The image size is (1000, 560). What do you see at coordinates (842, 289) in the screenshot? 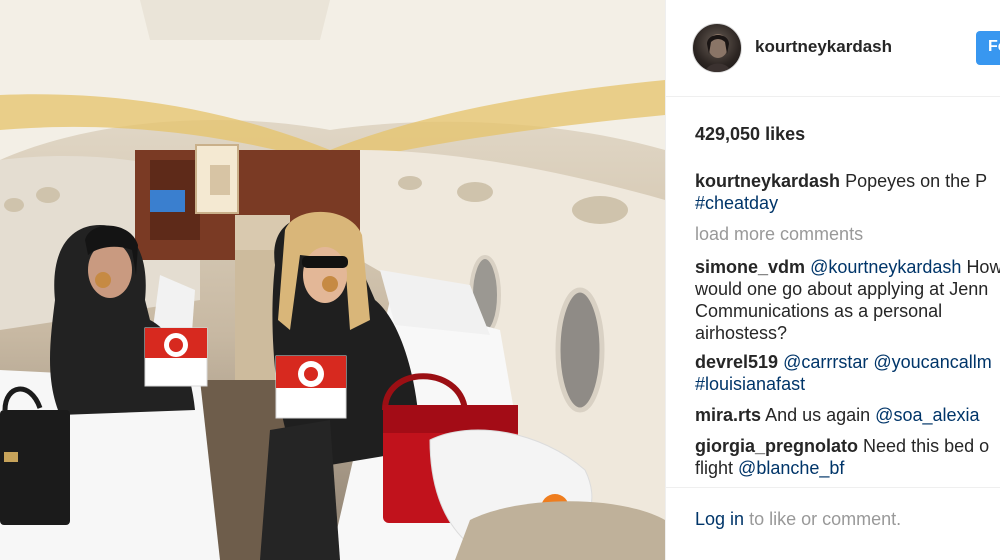
I see `comment-text: would one go about applying at Jenn` at bounding box center [842, 289].